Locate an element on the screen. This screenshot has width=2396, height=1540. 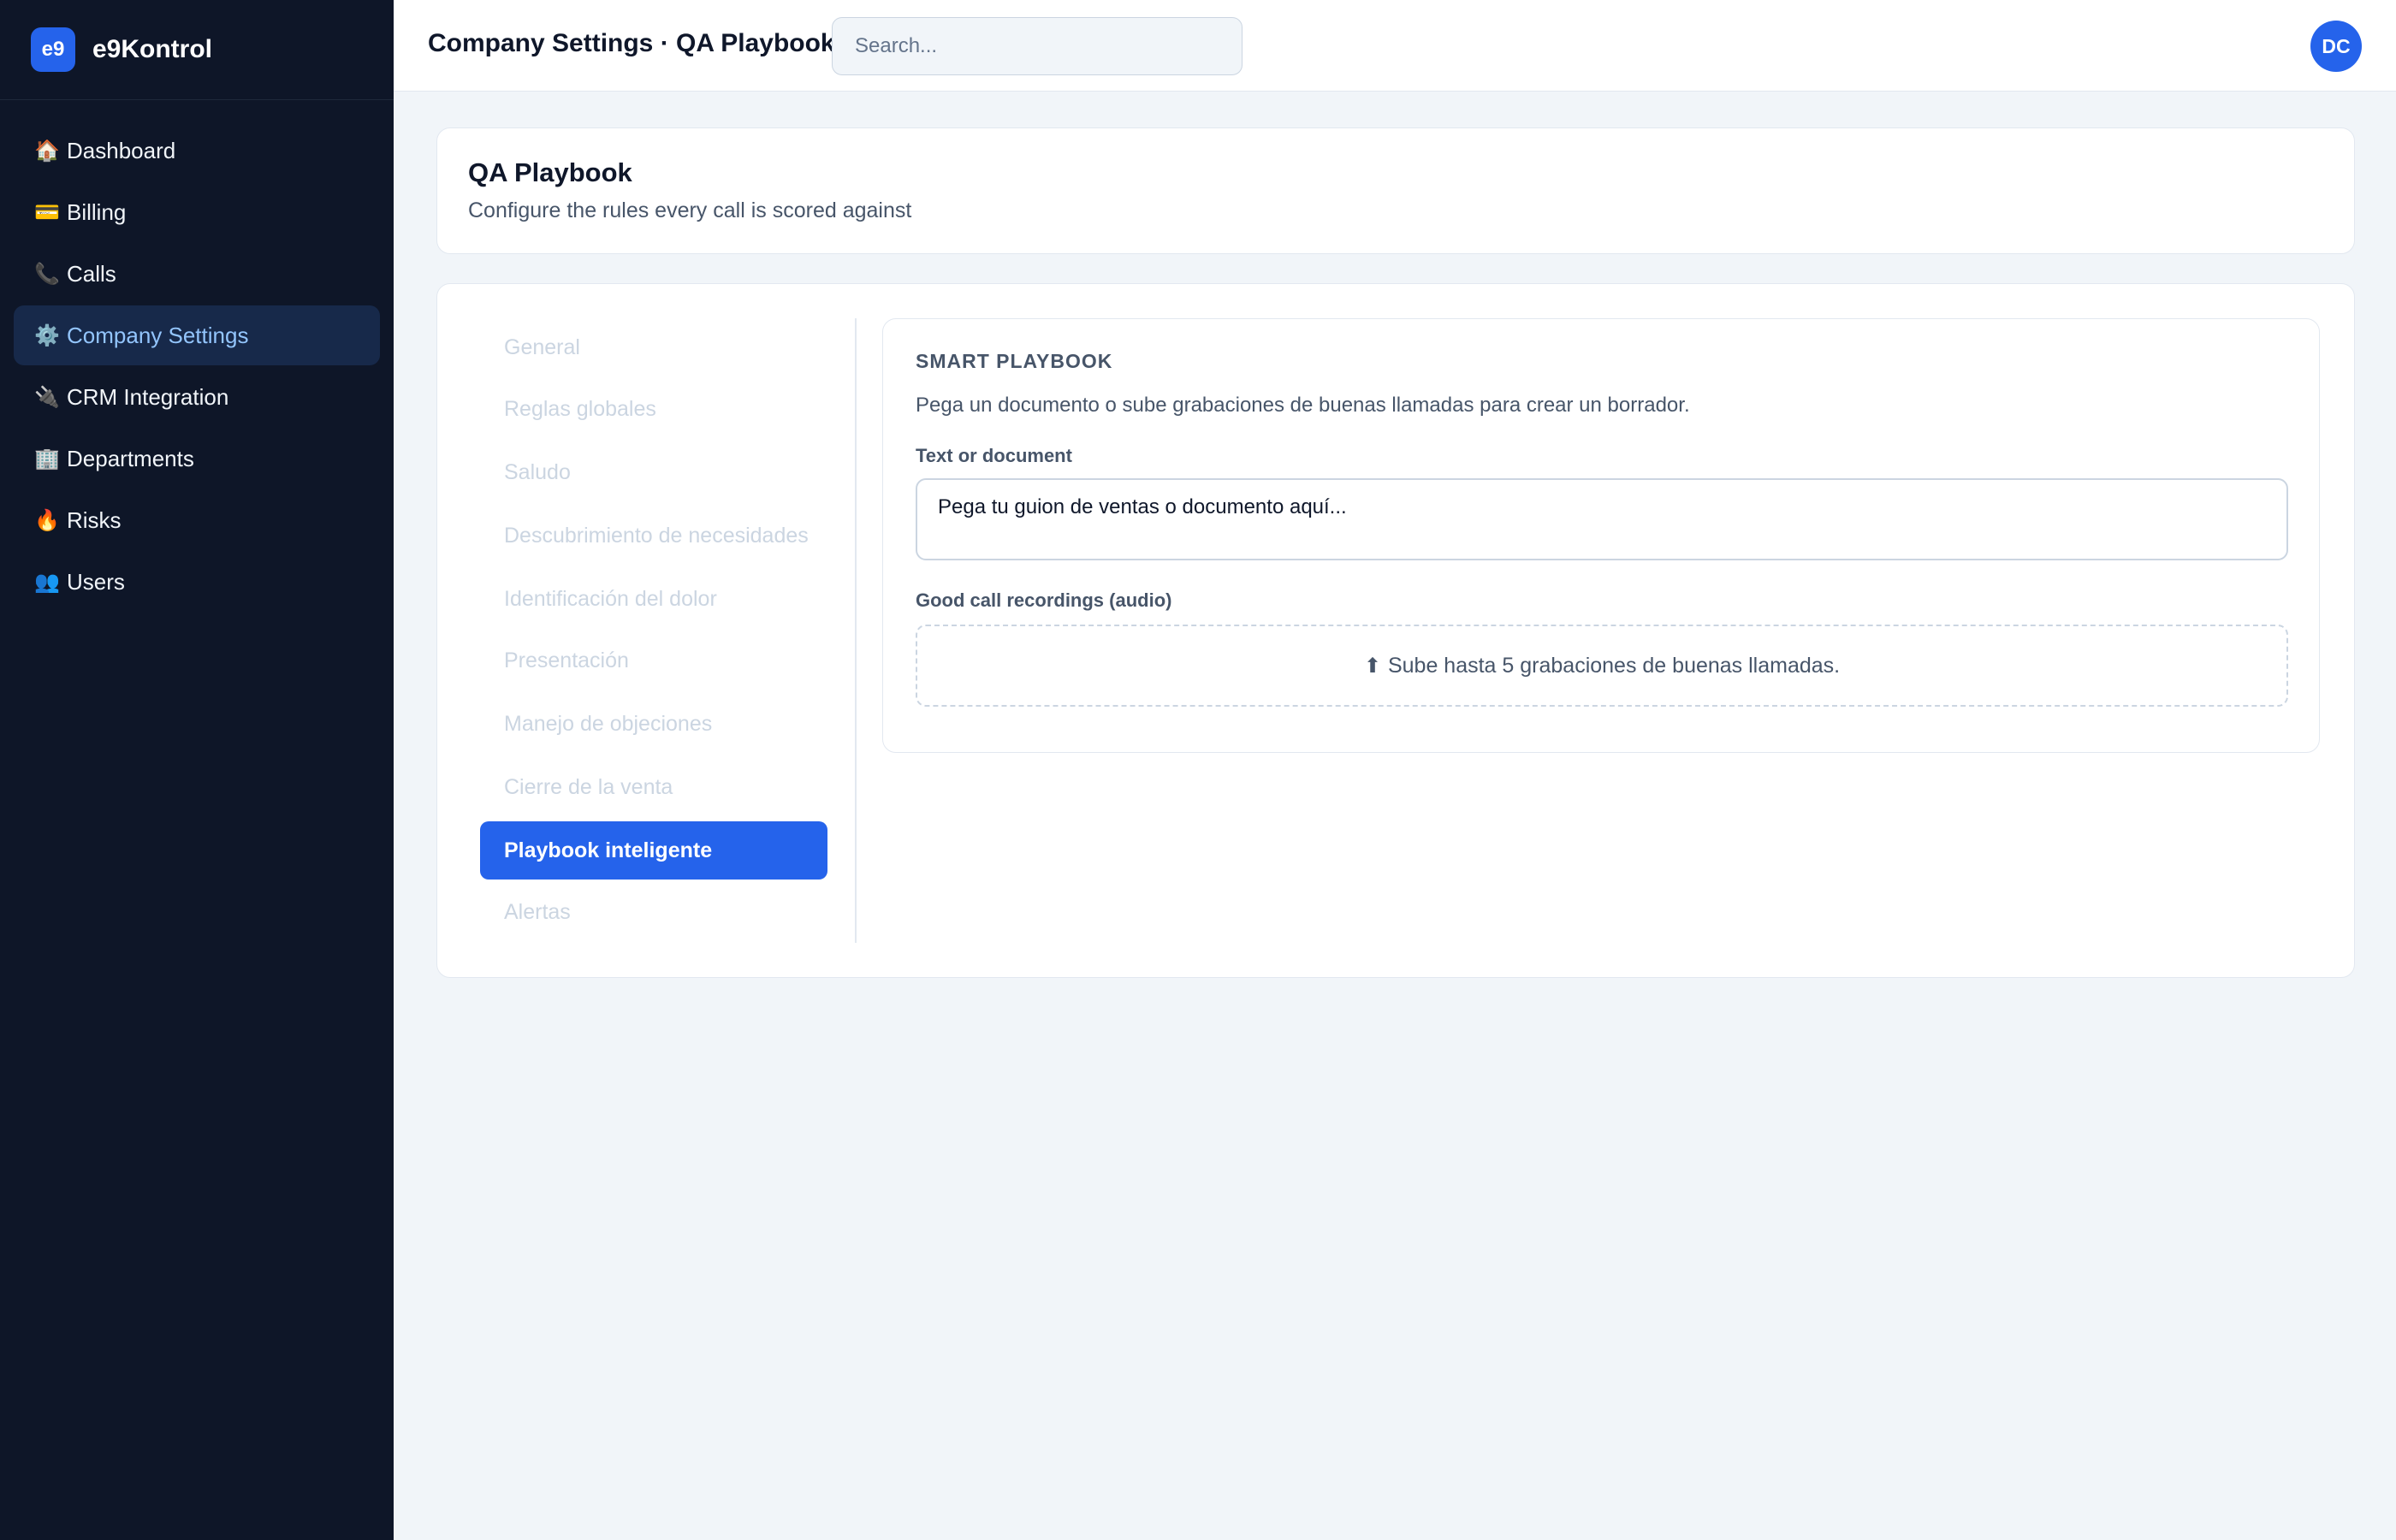
document-textarea is located at coordinates (1602, 519).